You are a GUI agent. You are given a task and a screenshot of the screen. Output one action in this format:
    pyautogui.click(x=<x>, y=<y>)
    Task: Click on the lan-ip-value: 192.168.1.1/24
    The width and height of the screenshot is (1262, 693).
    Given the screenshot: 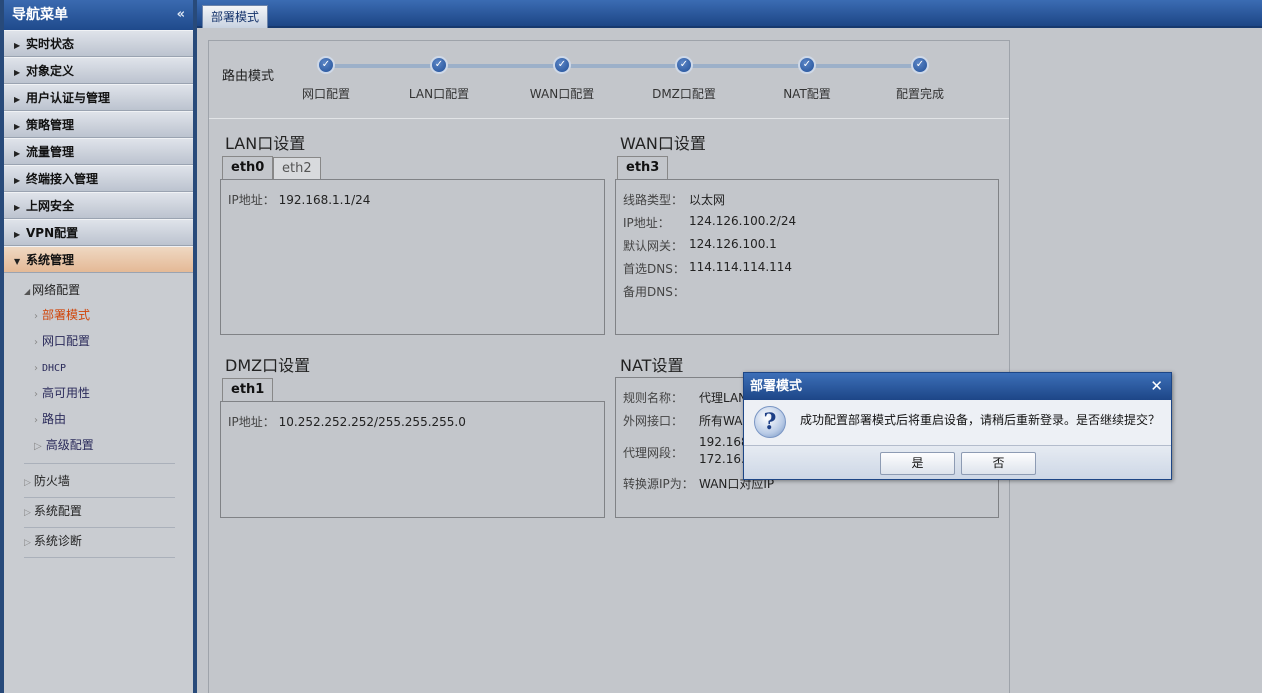 What is the action you would take?
    pyautogui.click(x=324, y=200)
    